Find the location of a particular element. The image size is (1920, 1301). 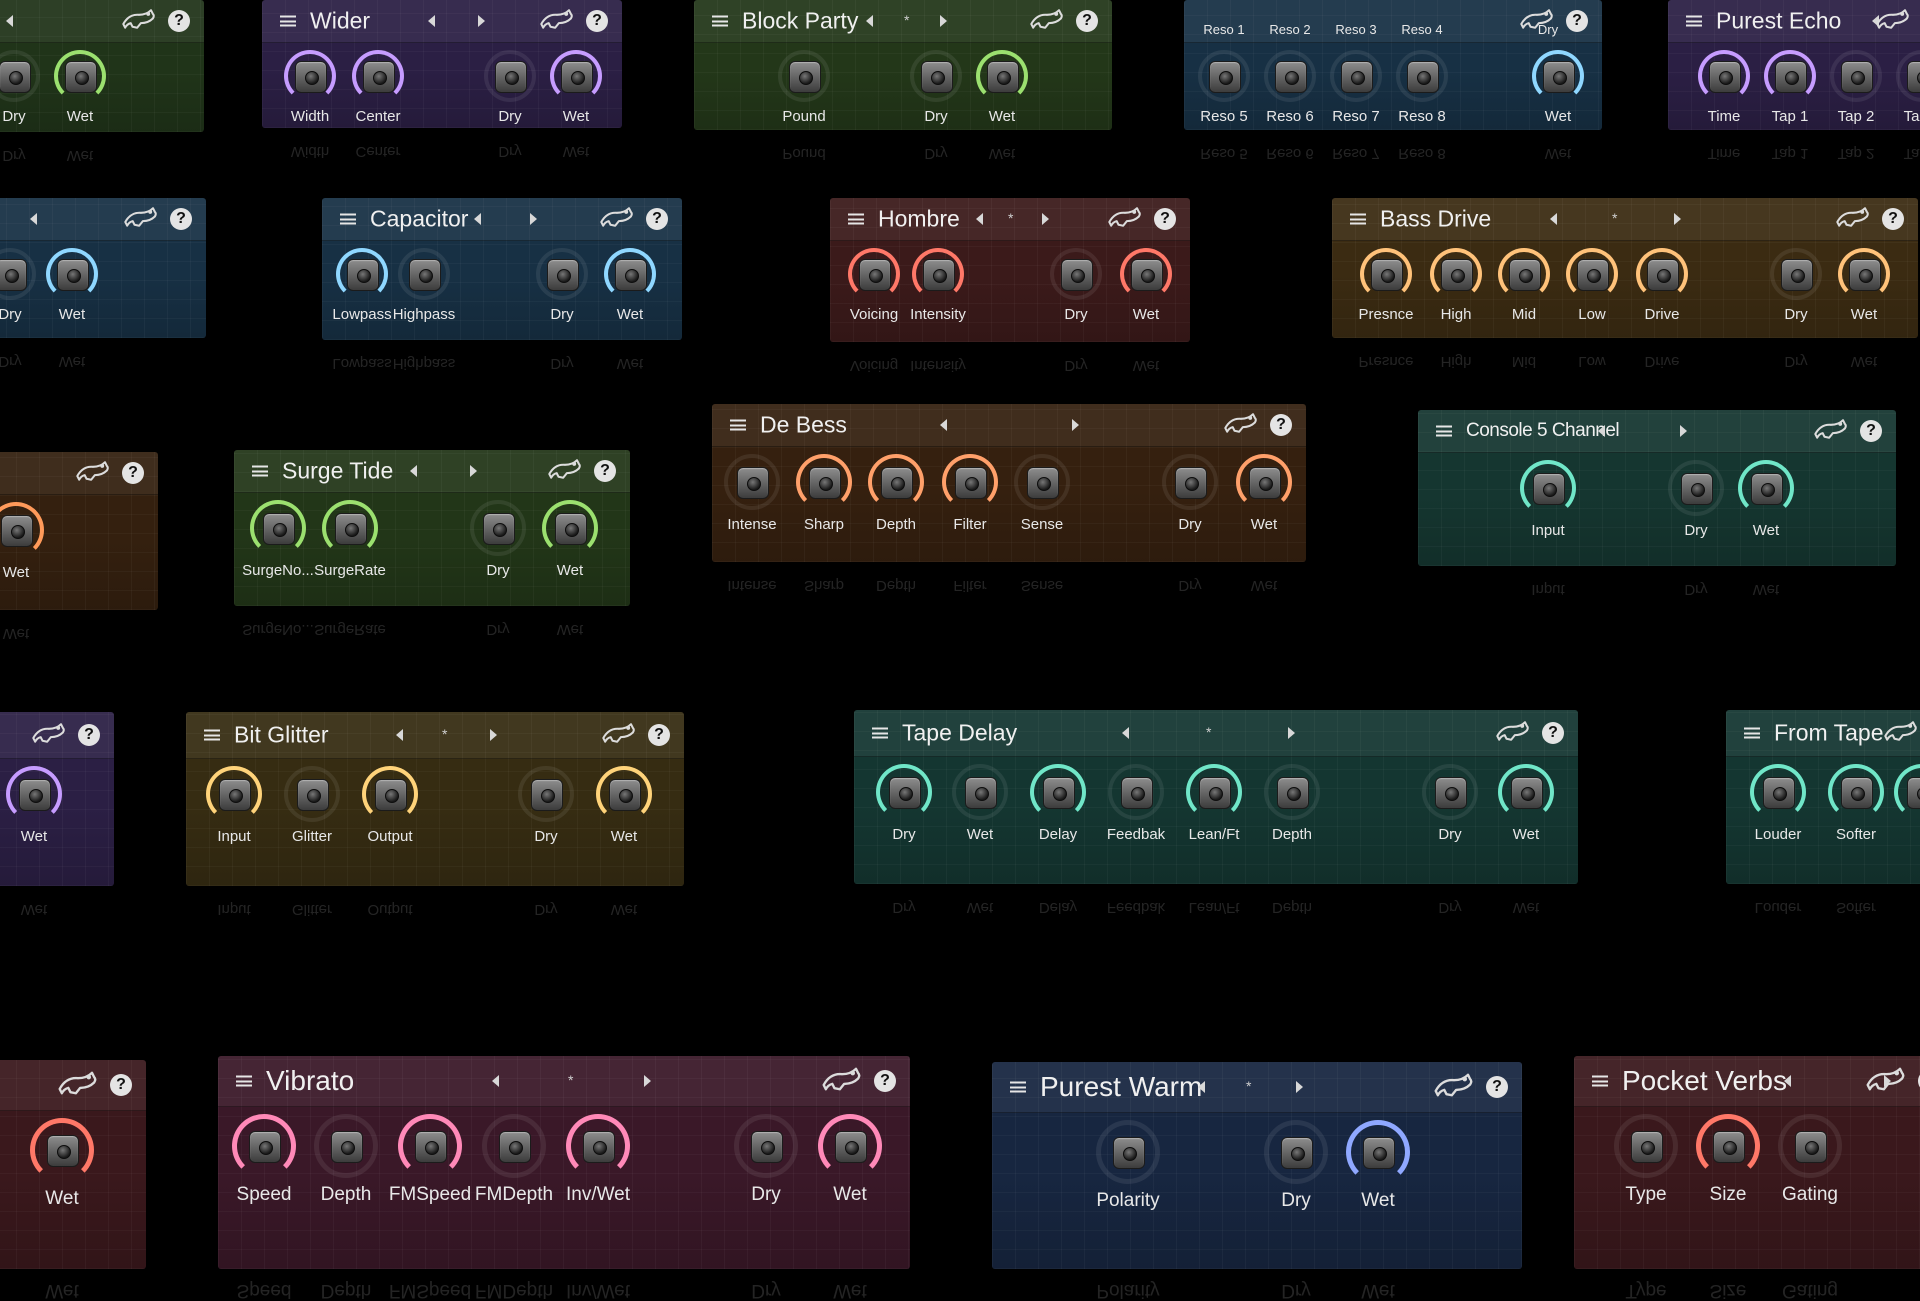

knob-output is located at coordinates (390, 794).